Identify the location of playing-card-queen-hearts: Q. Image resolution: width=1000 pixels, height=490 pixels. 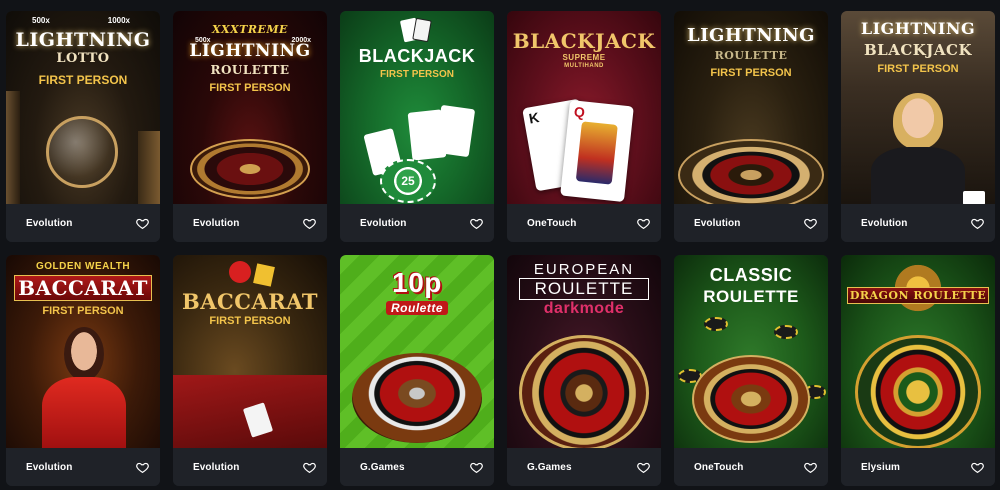
(597, 151).